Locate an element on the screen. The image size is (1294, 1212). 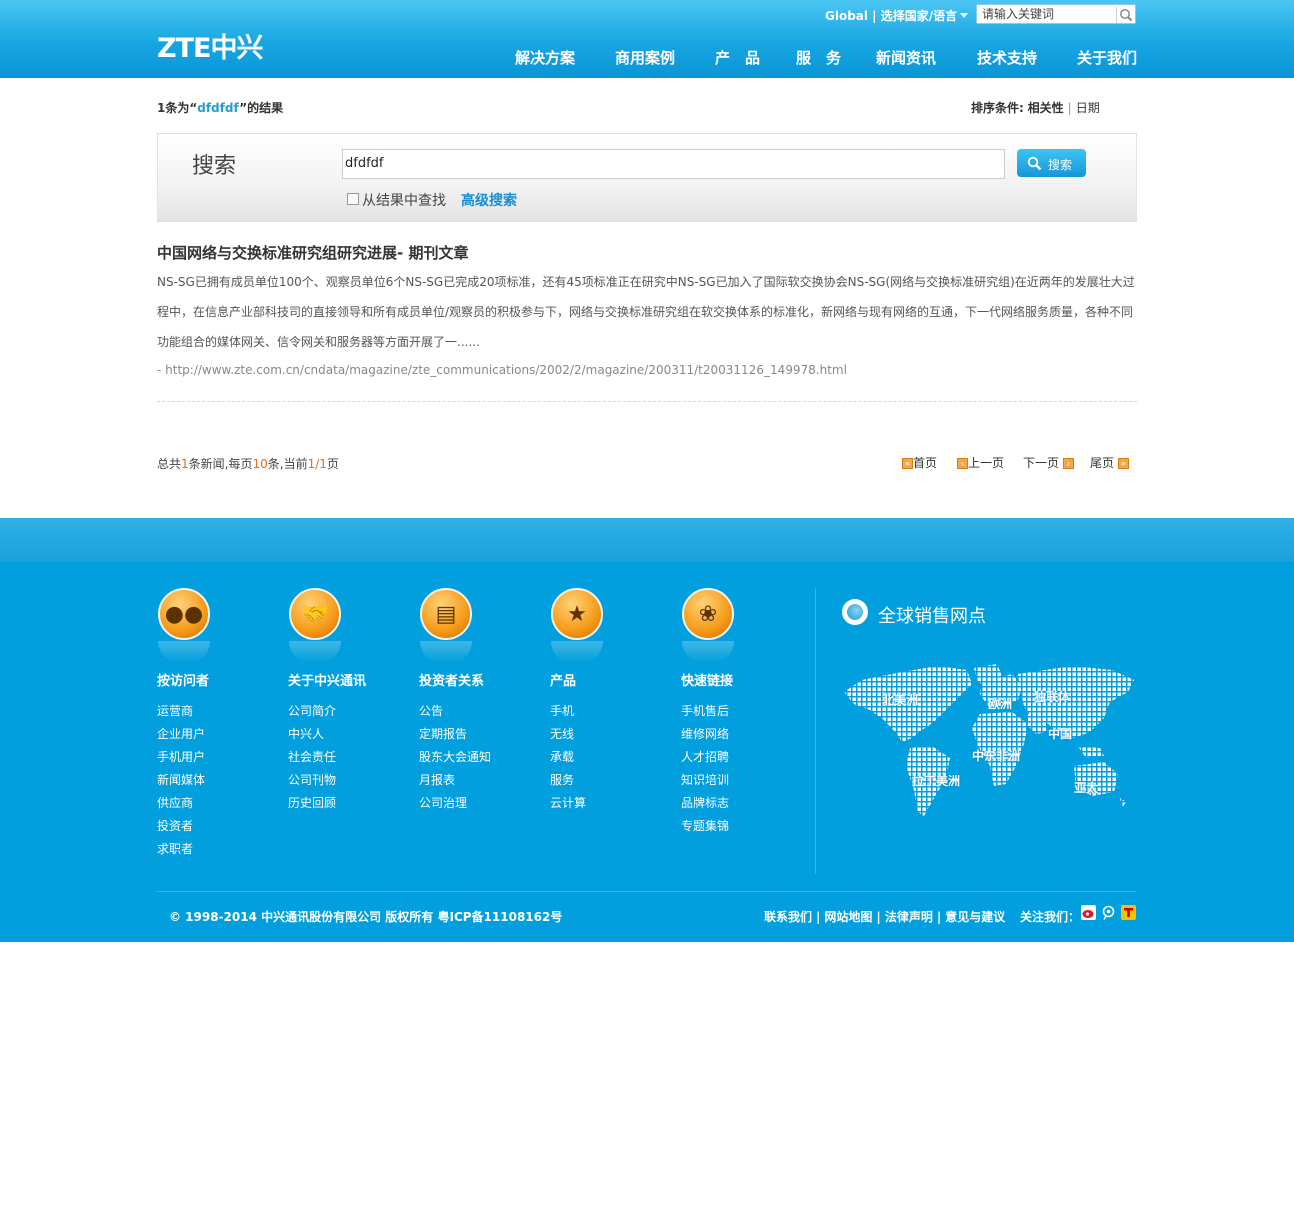
last-page-link: 尾页 » is located at coordinates (1109, 462).